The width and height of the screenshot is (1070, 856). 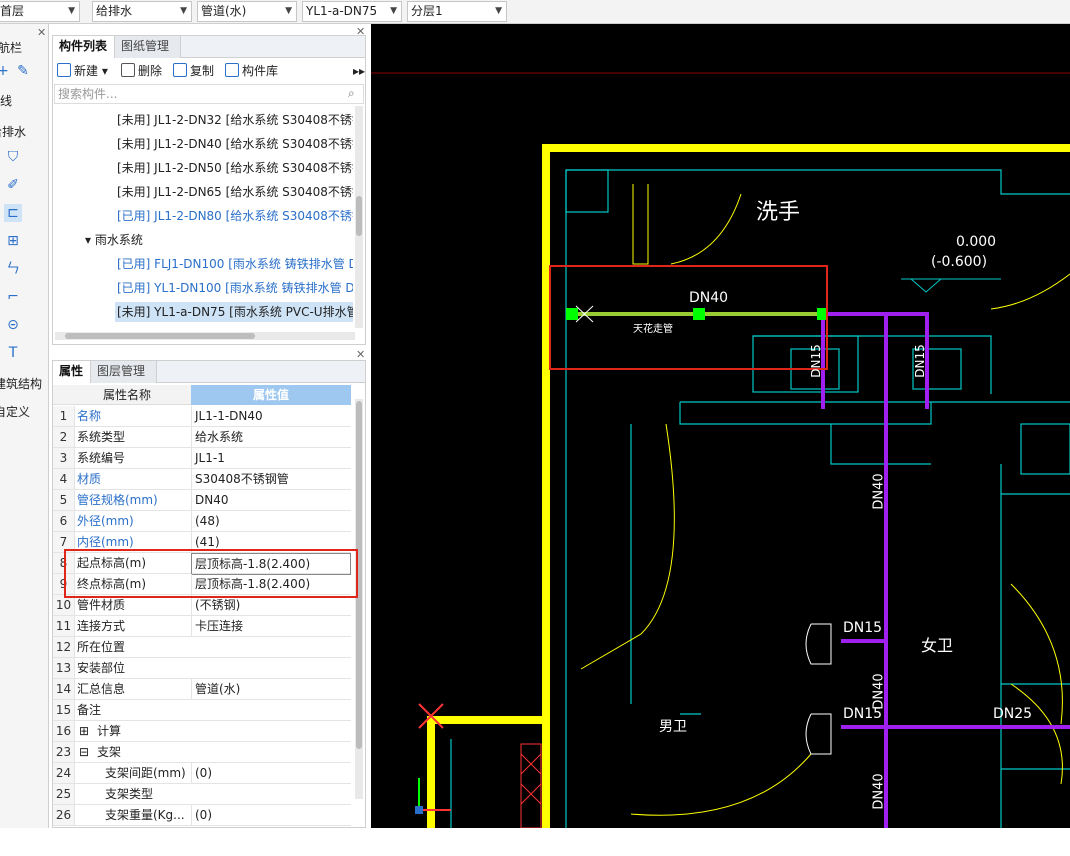 What do you see at coordinates (202, 668) in the screenshot?
I see `property-row: 13 安装部位` at bounding box center [202, 668].